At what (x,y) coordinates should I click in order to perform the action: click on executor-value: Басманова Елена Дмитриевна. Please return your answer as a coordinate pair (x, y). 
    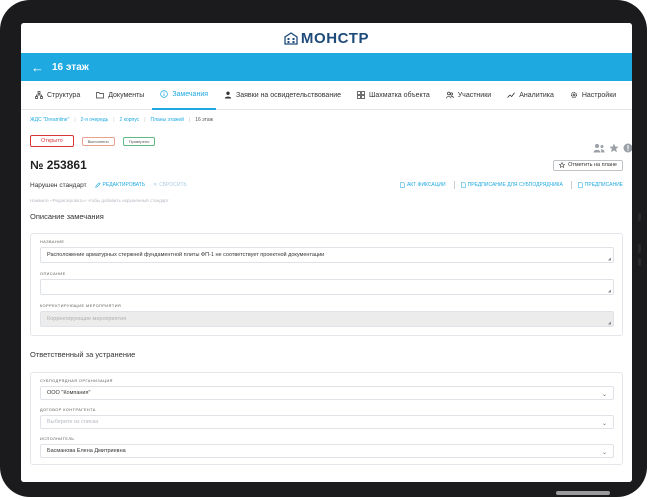
    Looking at the image, I should click on (86, 451).